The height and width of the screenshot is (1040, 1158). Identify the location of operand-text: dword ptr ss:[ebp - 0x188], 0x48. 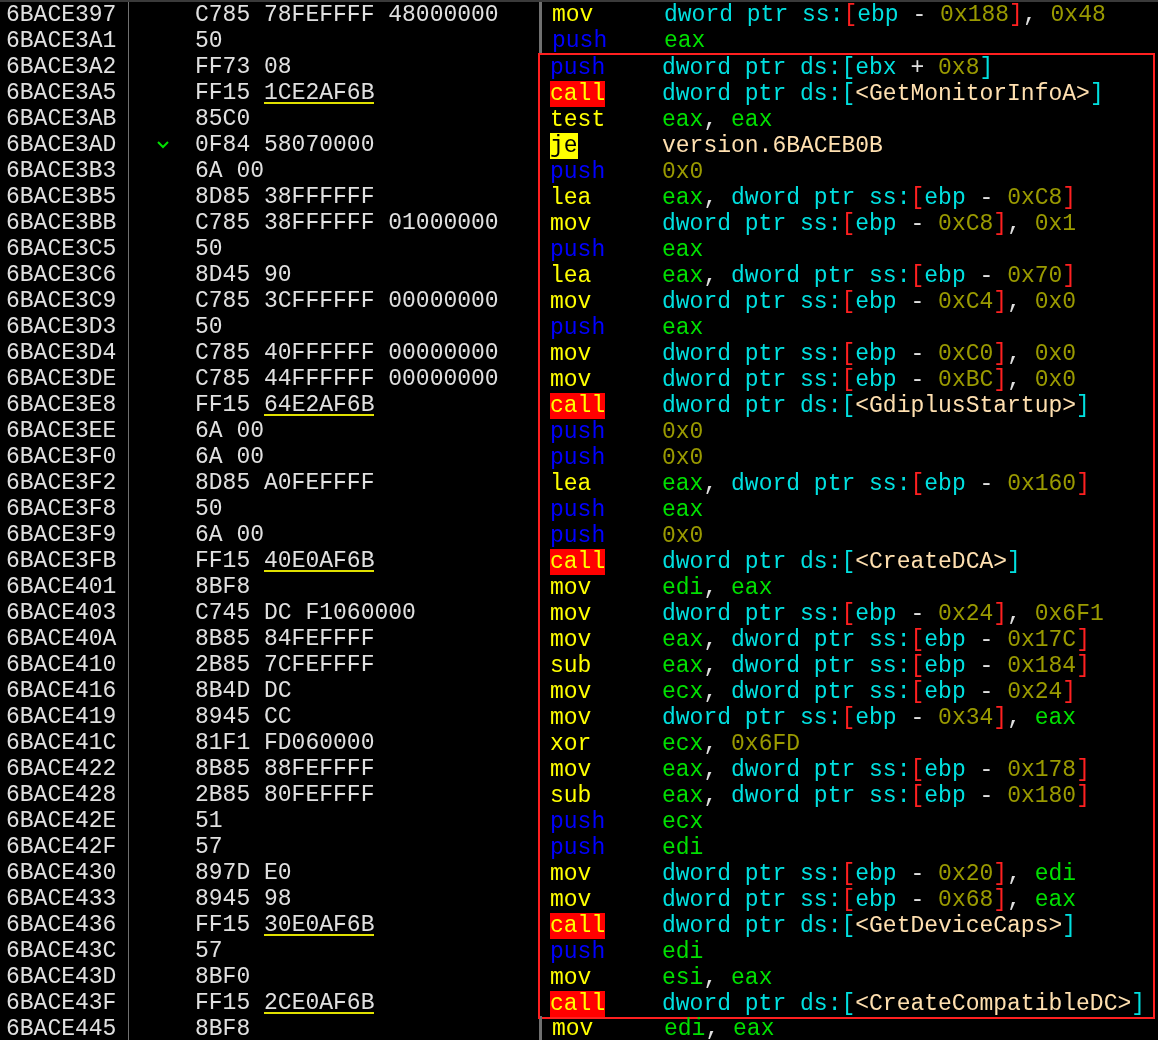
(885, 15).